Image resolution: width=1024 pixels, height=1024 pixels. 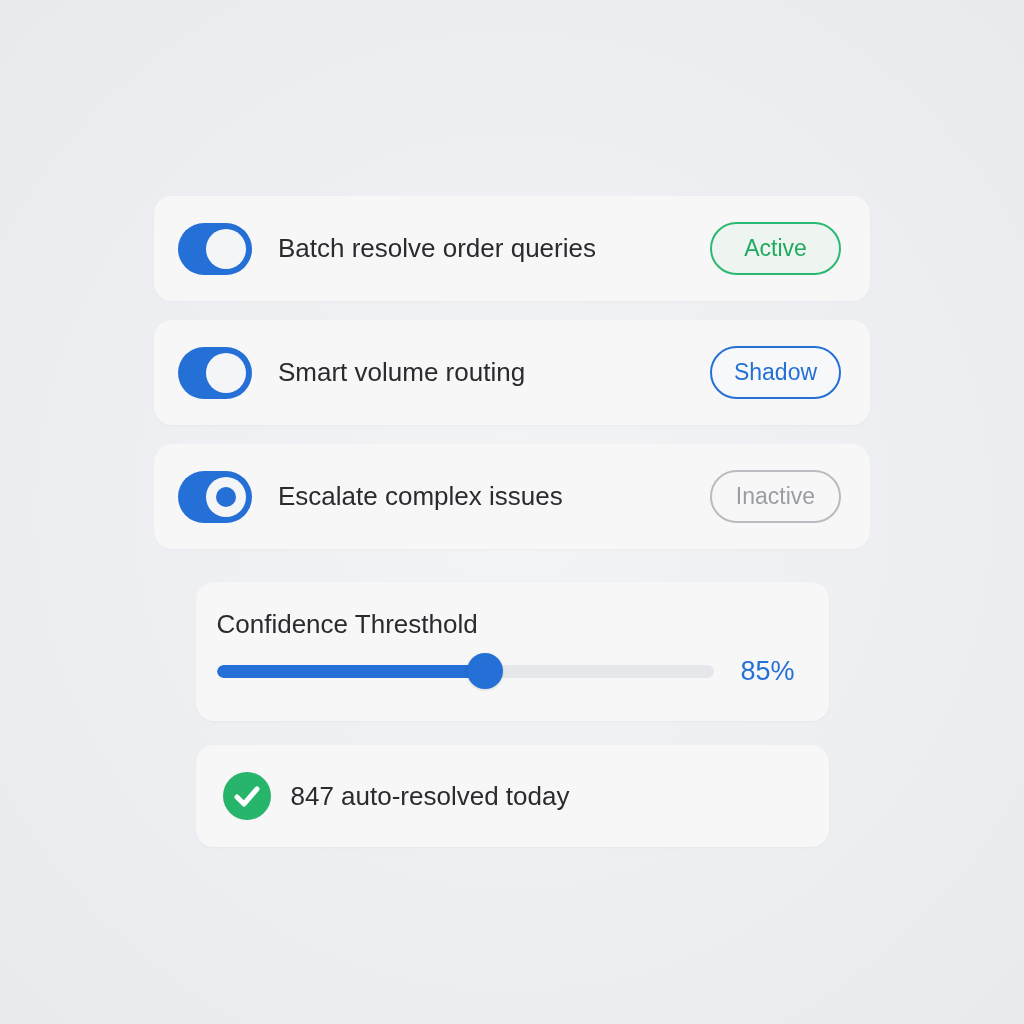 What do you see at coordinates (430, 796) in the screenshot?
I see `summary-text: 847 auto-resolved today` at bounding box center [430, 796].